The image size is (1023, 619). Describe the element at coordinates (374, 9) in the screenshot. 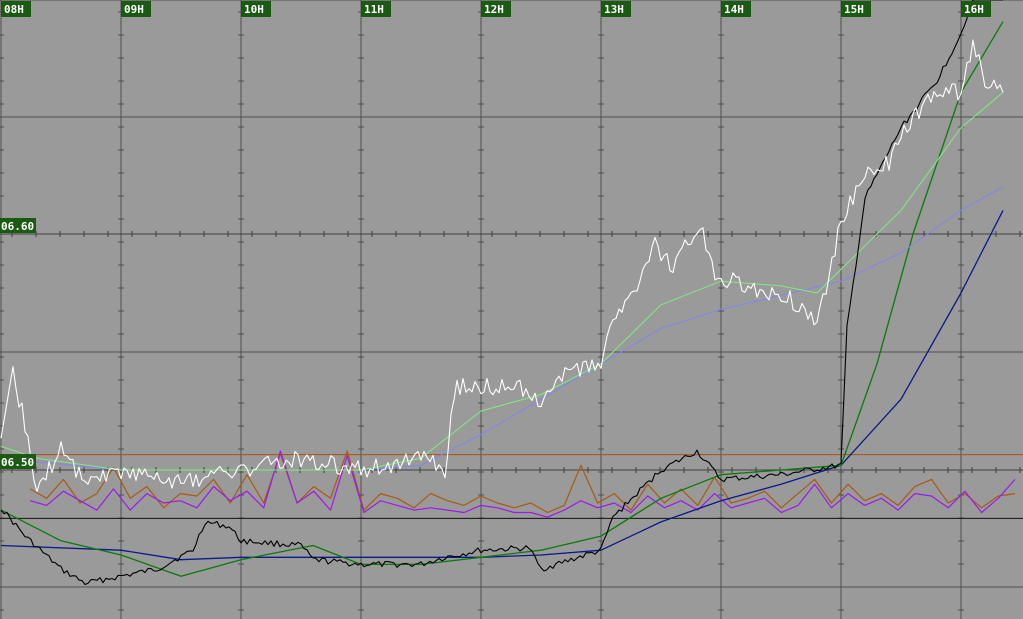

I see `hour-label: 11H` at that location.